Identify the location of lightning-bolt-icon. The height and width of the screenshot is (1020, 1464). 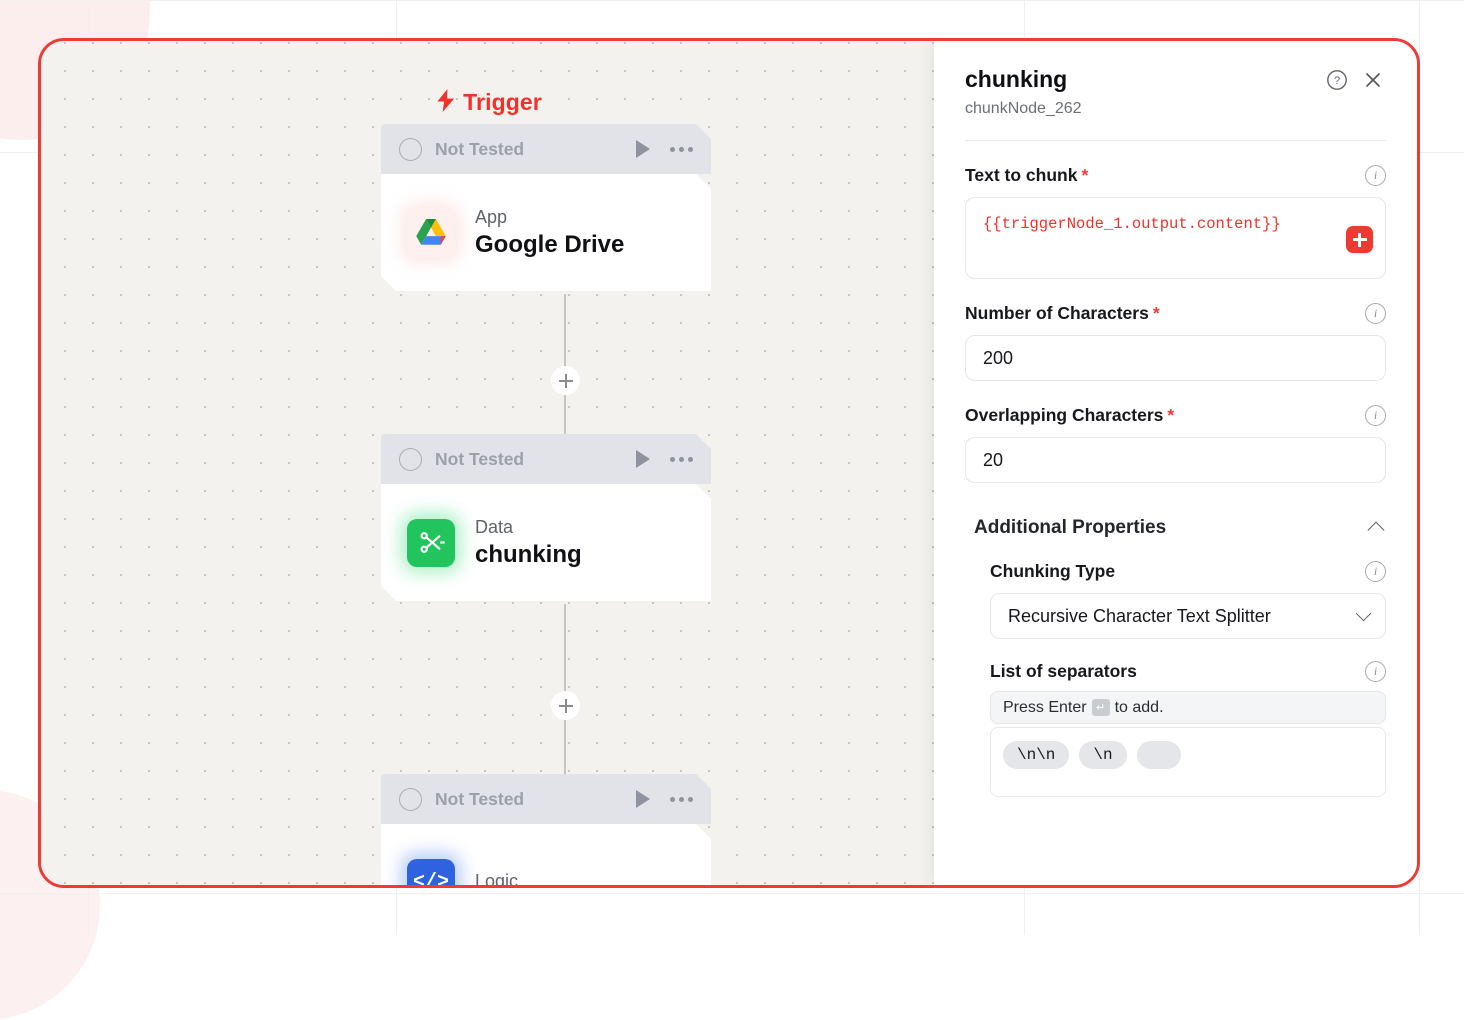
(446, 103).